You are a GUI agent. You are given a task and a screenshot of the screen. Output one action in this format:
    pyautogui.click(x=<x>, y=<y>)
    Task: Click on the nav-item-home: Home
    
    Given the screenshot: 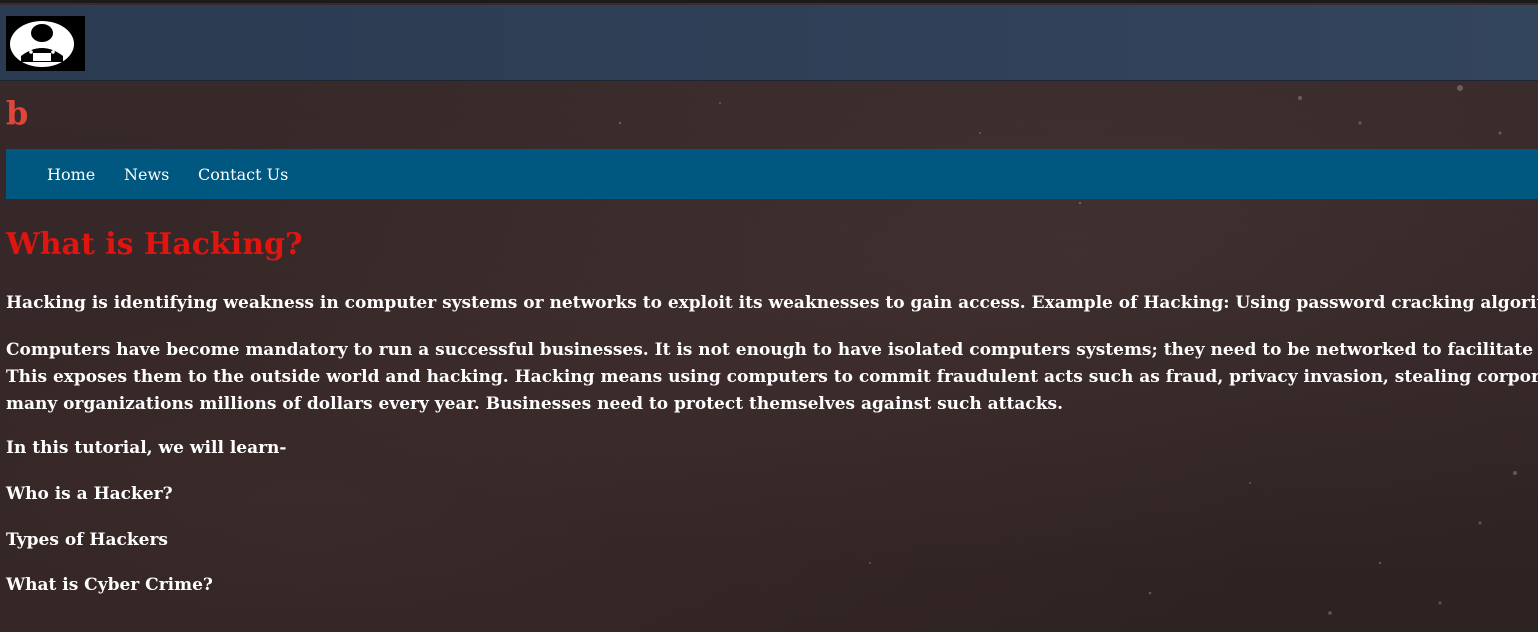 What is the action you would take?
    pyautogui.click(x=71, y=175)
    